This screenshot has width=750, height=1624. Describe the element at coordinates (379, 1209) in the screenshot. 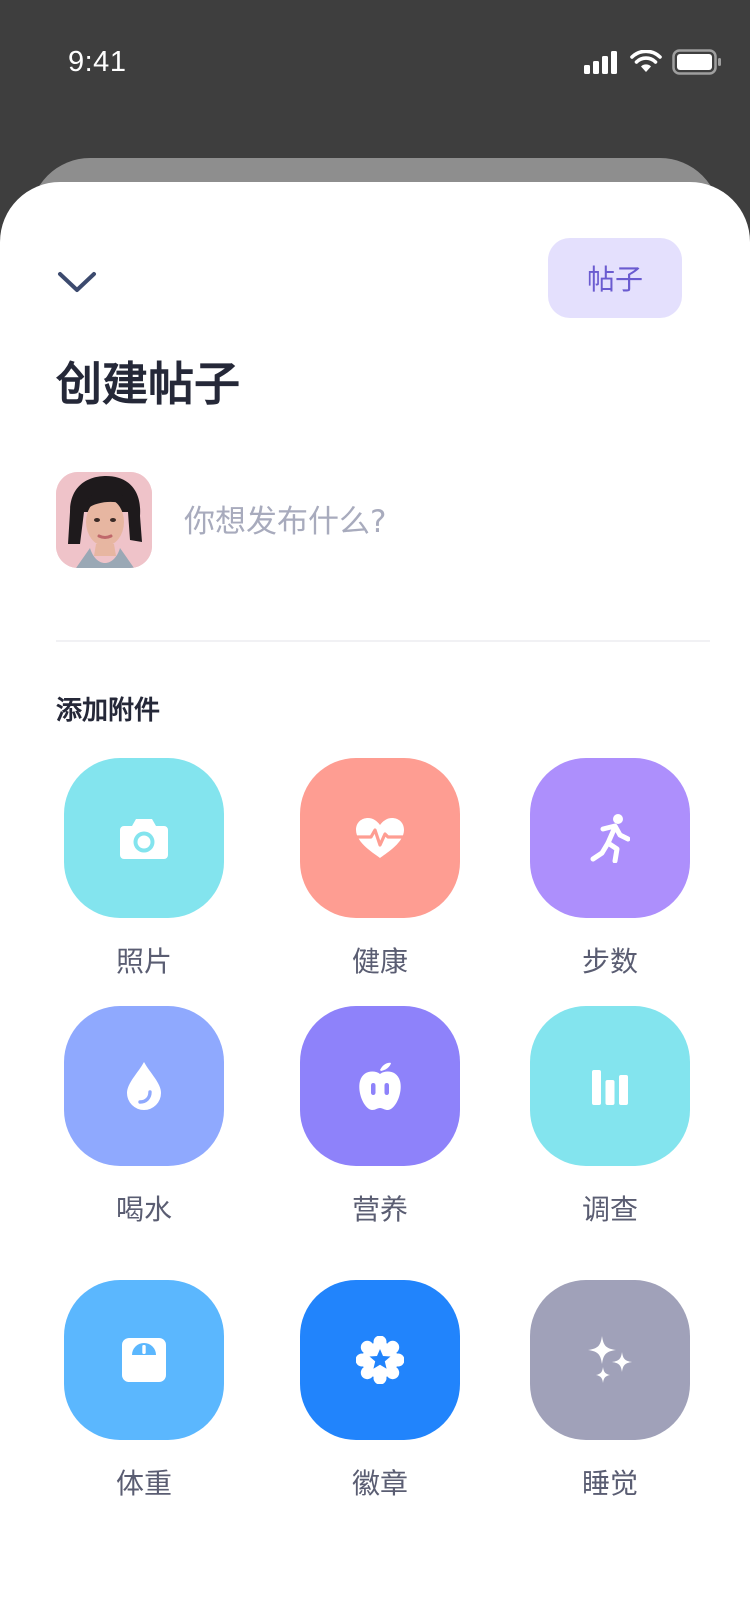

I see `attachment-nutrition-label: 营养` at that location.